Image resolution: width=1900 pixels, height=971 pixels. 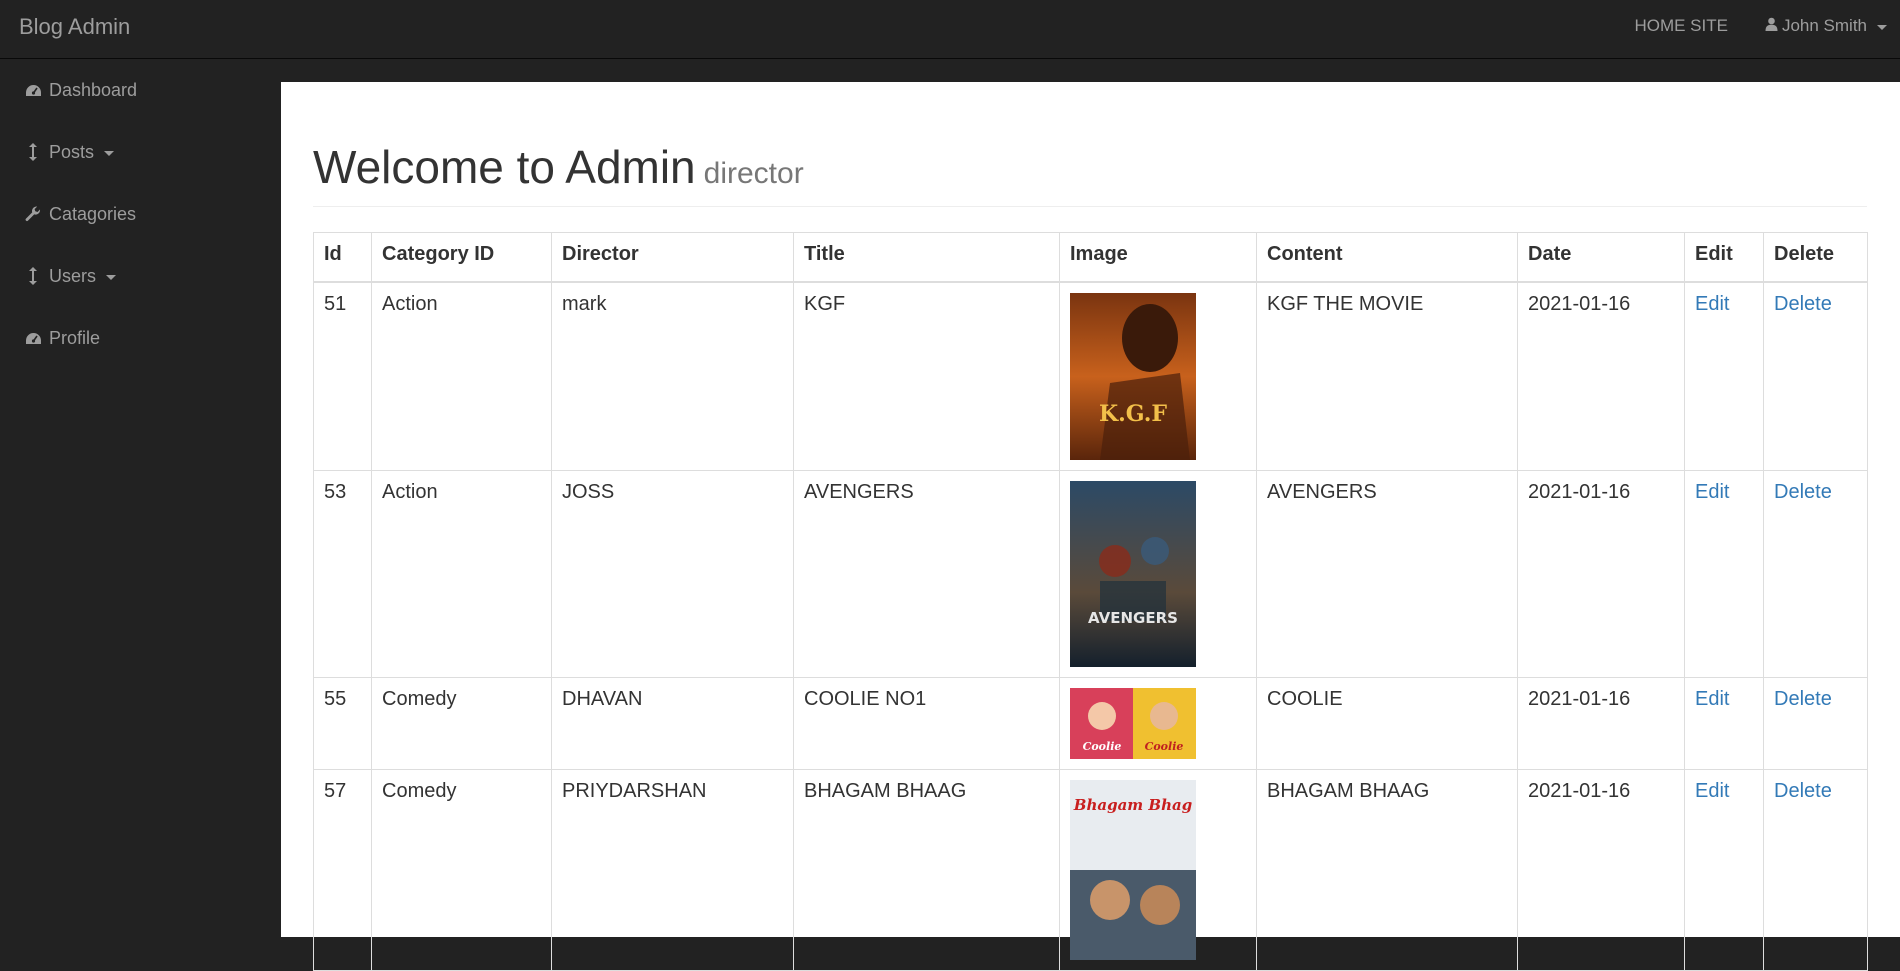 What do you see at coordinates (672, 723) in the screenshot?
I see `cell-director: DHAVAN` at bounding box center [672, 723].